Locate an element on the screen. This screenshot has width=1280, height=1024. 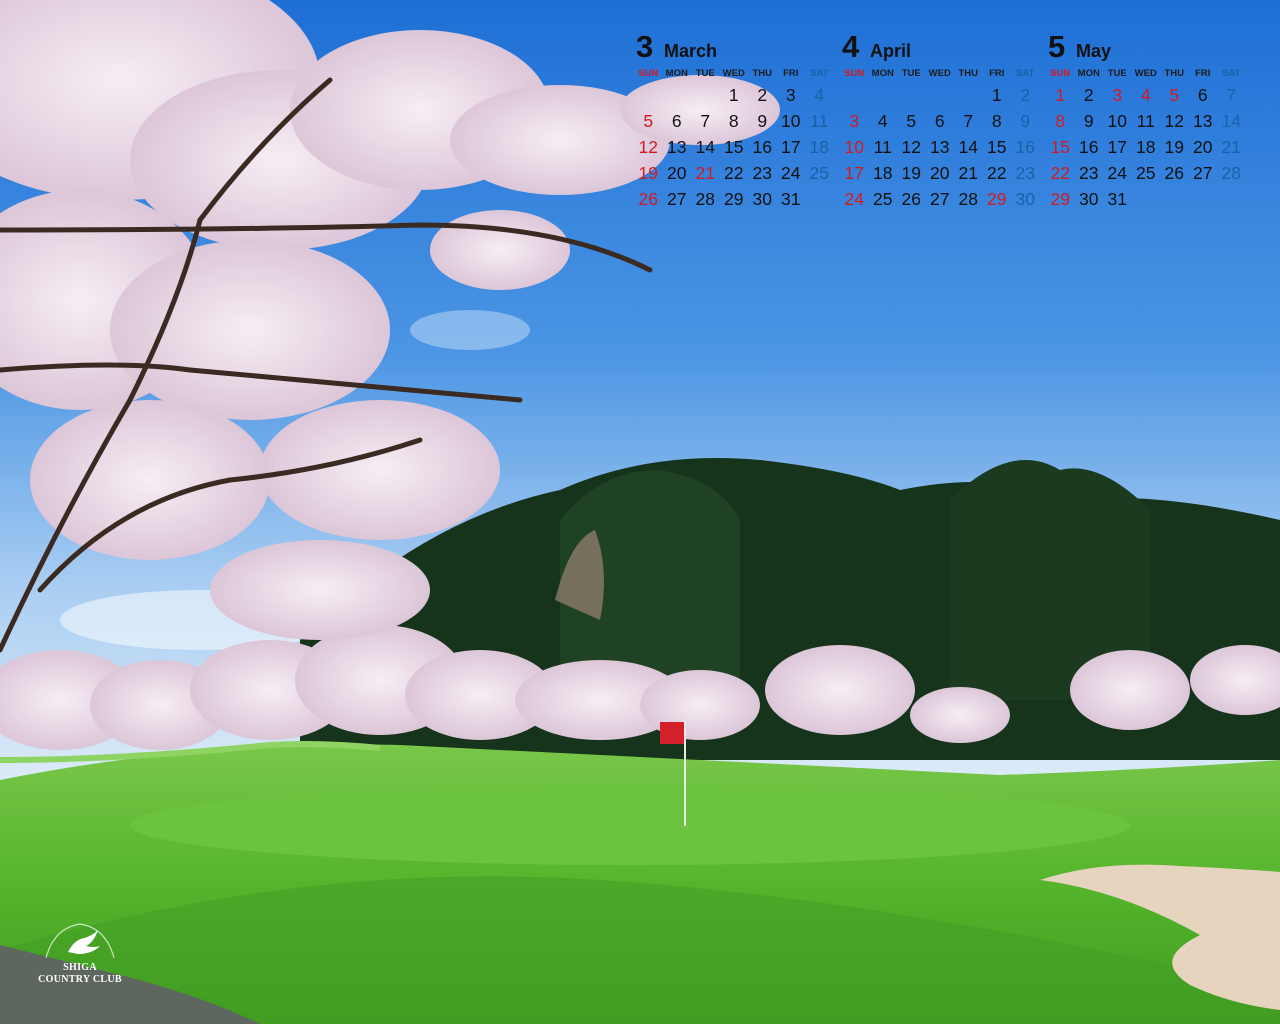
month-number: 3 is located at coordinates (645, 46).